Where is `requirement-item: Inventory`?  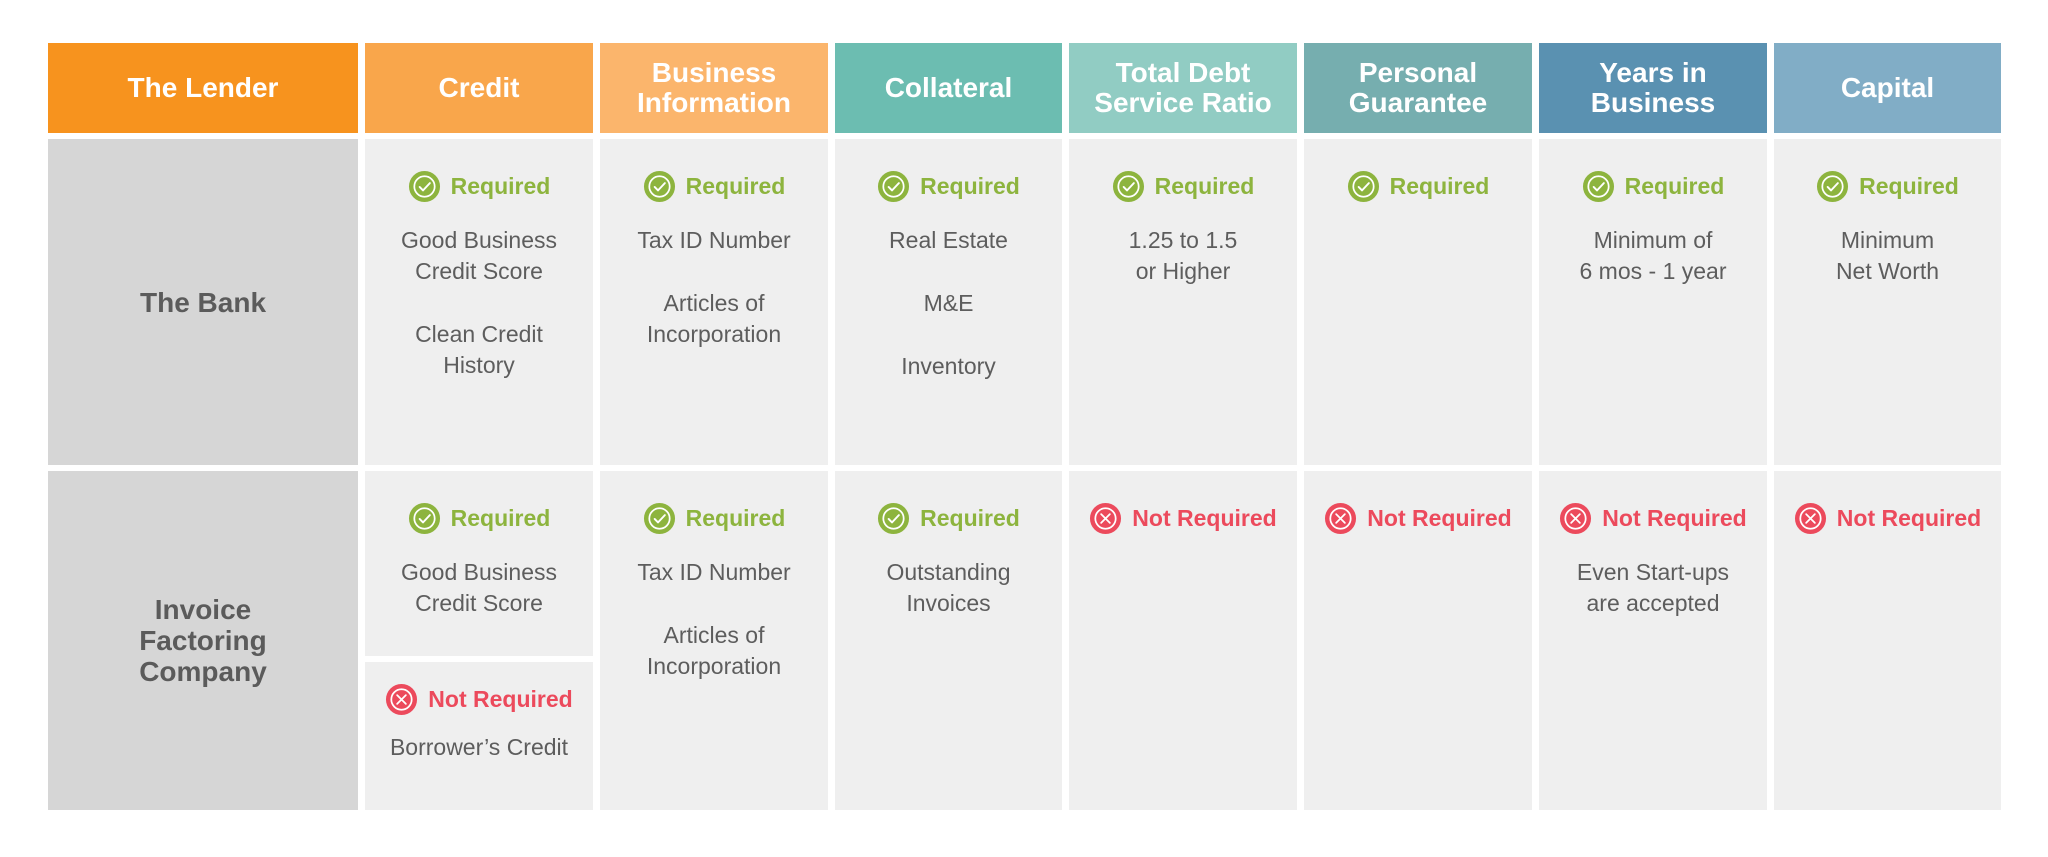
requirement-item: Inventory is located at coordinates (948, 366).